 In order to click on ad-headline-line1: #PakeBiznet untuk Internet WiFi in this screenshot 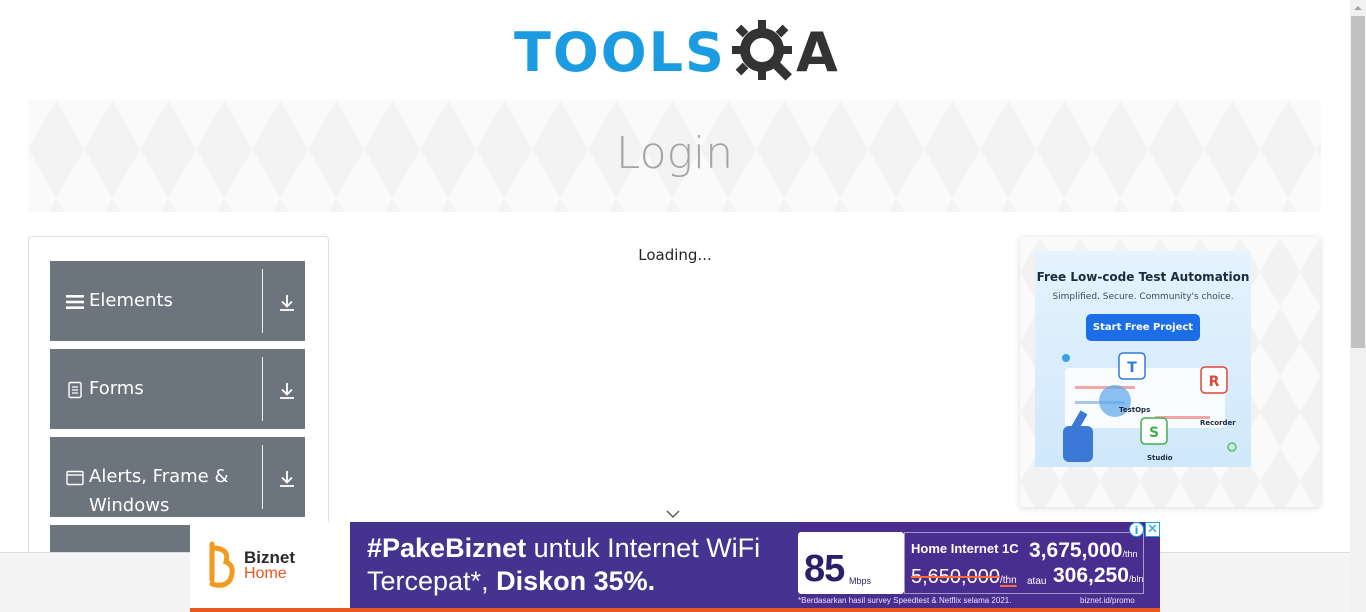, I will do `click(563, 548)`.